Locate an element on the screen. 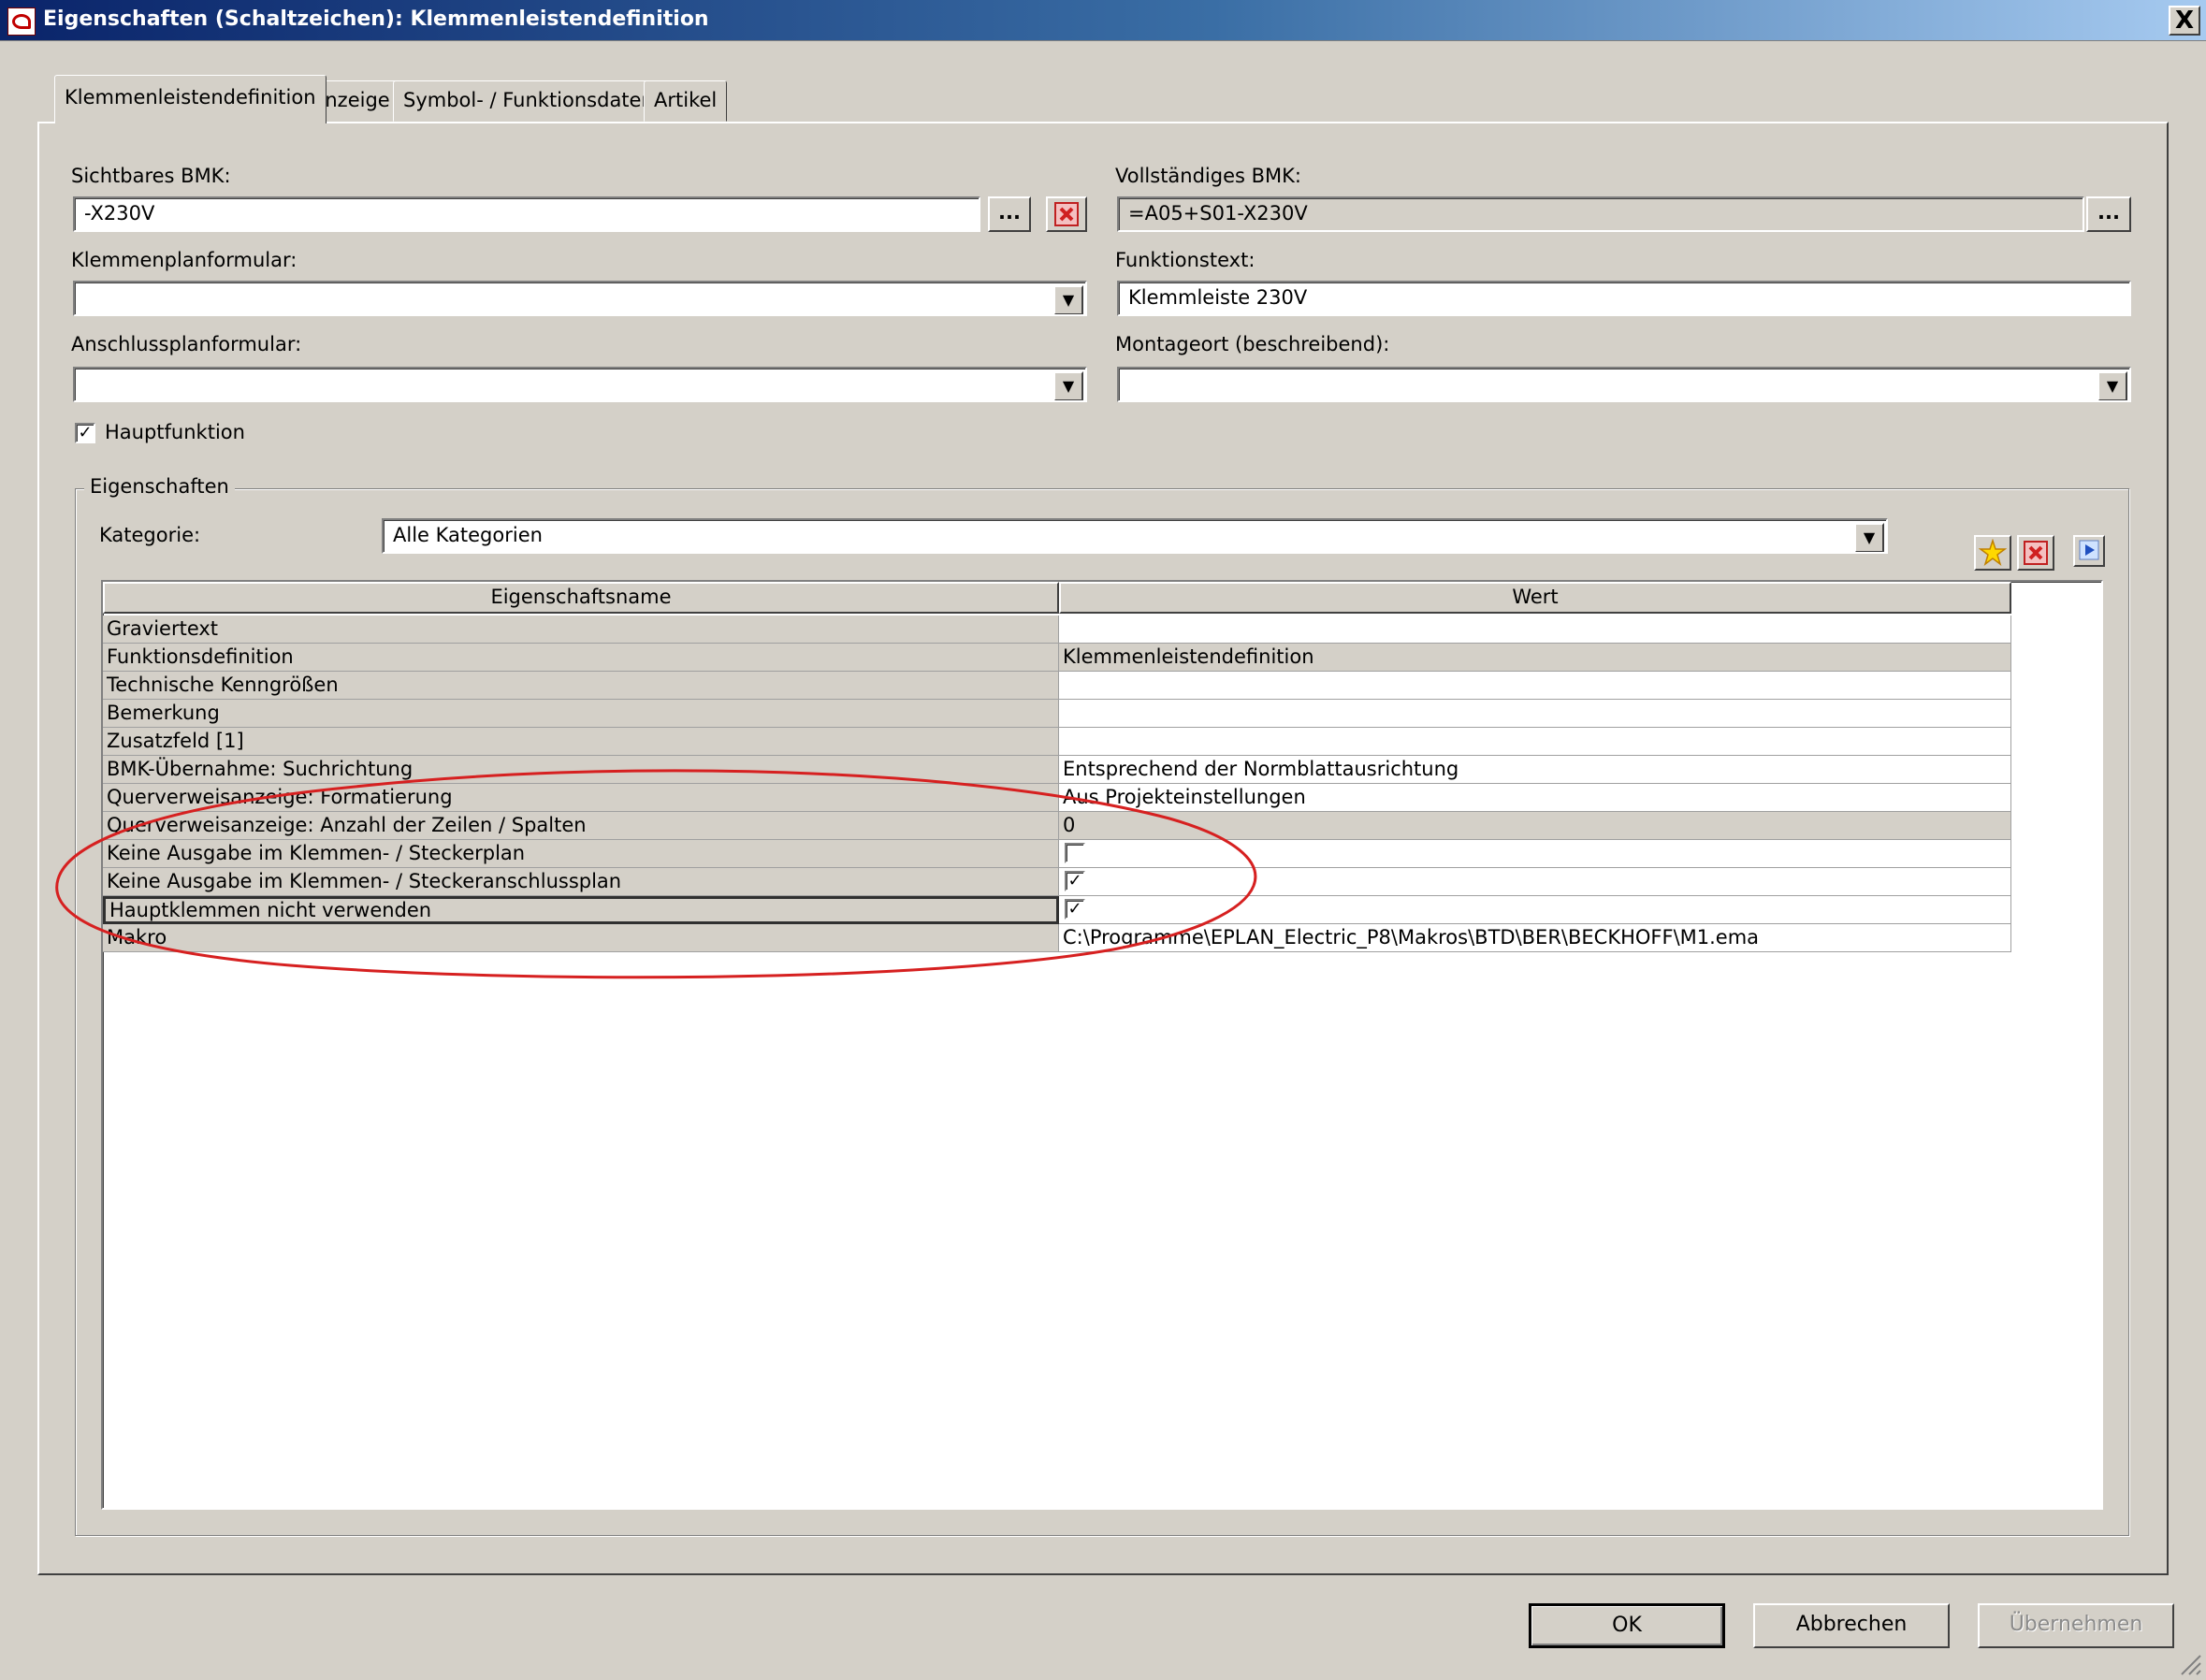 This screenshot has width=2206, height=1680. resize-grip-icon is located at coordinates (2189, 1663).